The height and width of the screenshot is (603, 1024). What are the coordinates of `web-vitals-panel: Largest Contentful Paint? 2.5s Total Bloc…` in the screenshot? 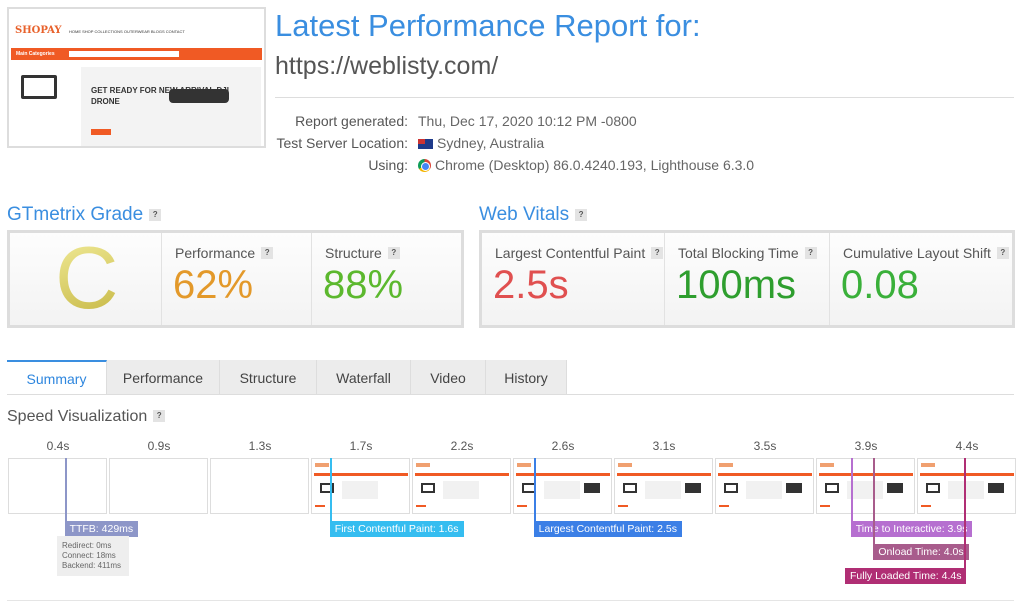 It's located at (747, 279).